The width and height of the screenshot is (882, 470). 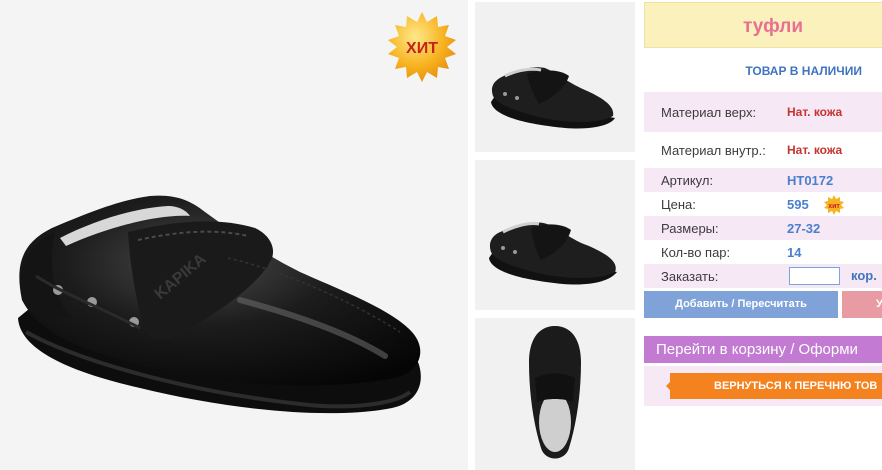 I want to click on pairs-value: 14, so click(x=794, y=252).